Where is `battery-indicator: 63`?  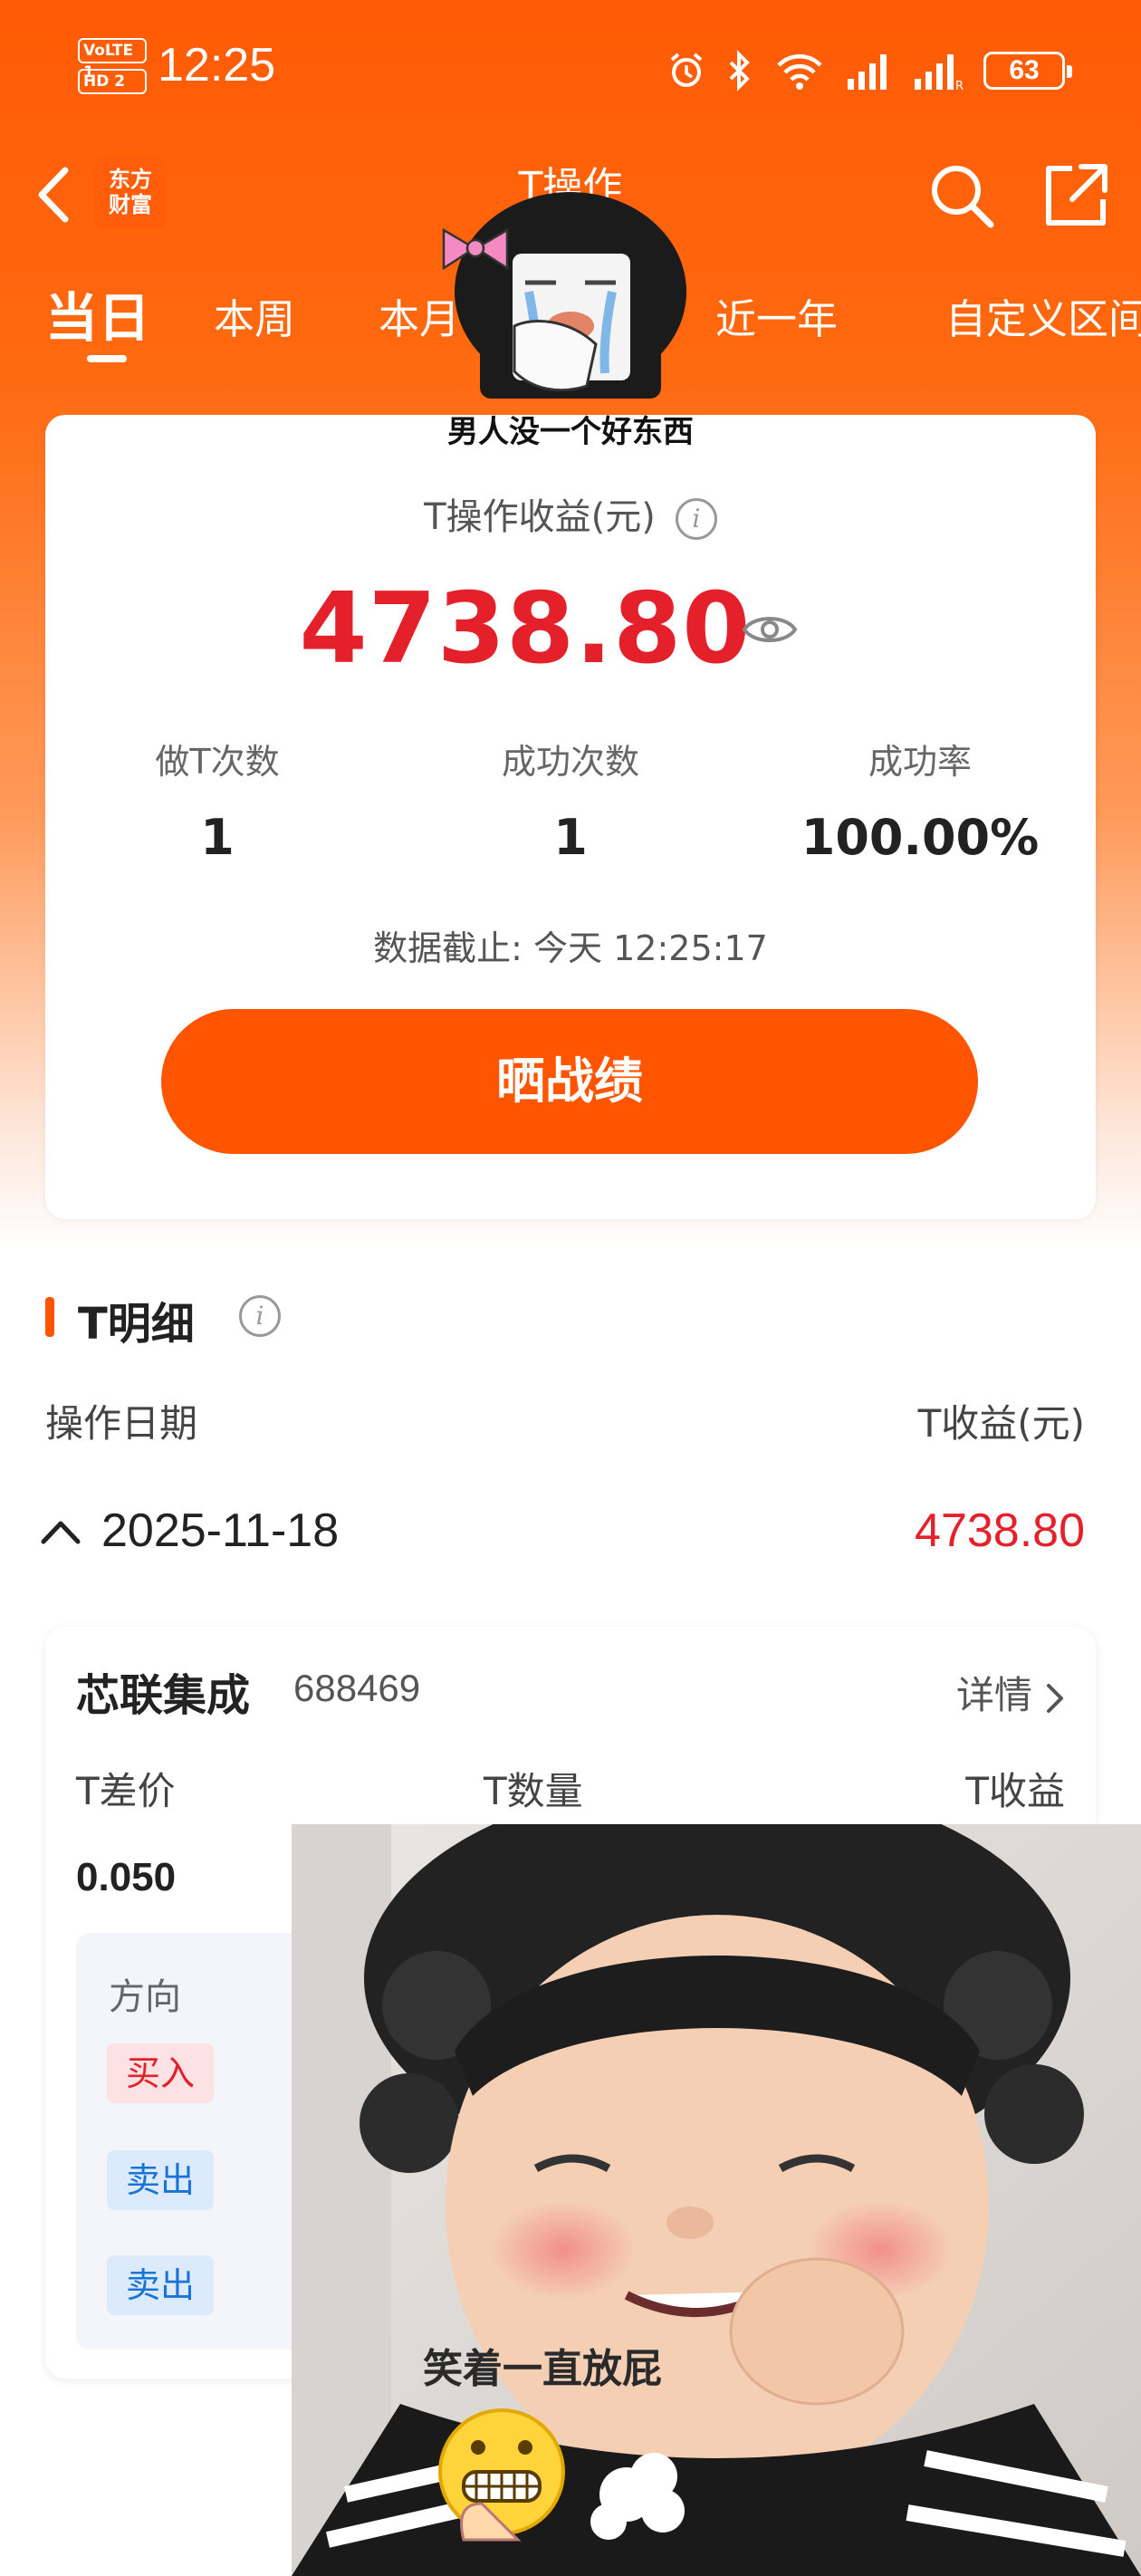 battery-indicator: 63 is located at coordinates (1027, 71).